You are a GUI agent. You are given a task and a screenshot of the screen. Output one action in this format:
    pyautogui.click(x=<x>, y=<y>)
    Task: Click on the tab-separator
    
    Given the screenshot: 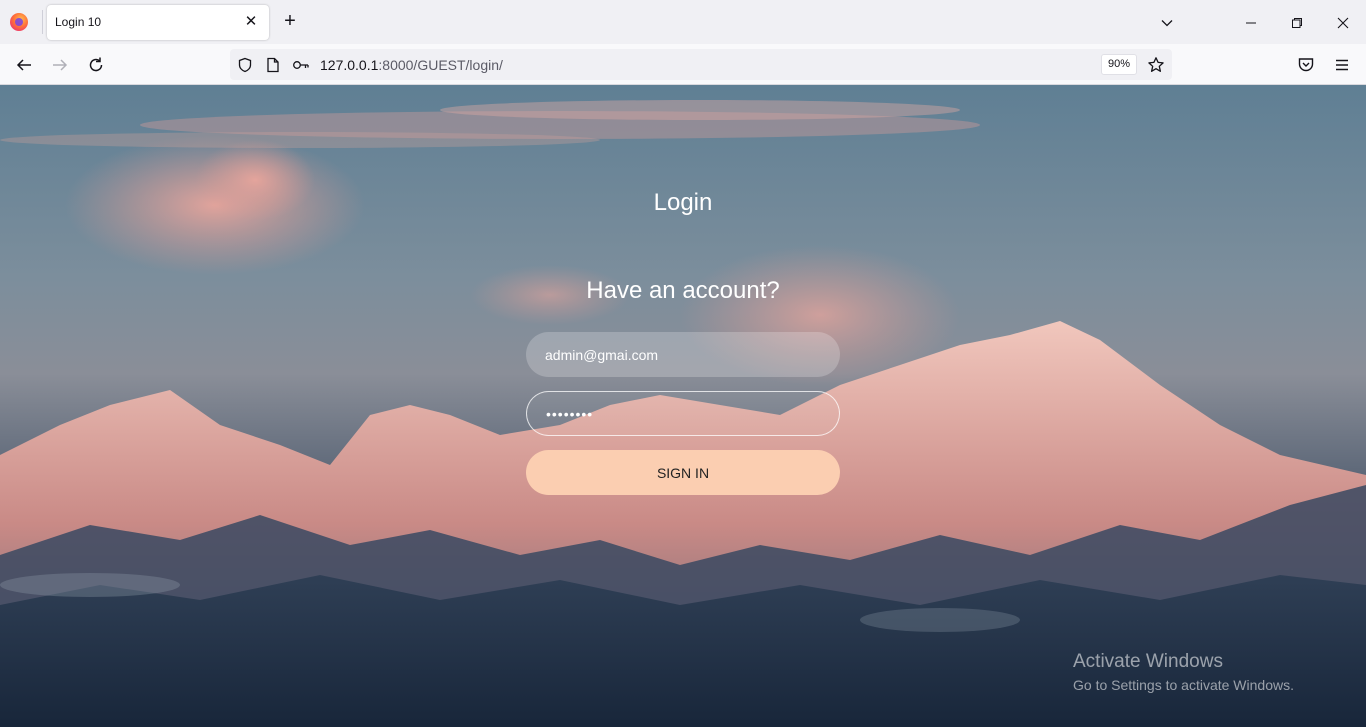 What is the action you would take?
    pyautogui.click(x=42, y=22)
    